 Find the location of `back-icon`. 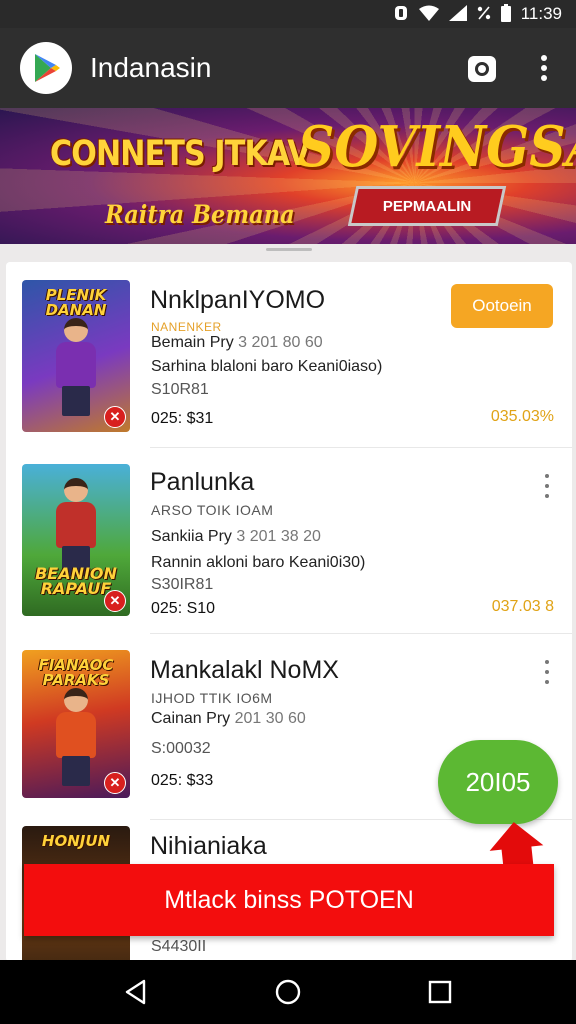

back-icon is located at coordinates (136, 992).